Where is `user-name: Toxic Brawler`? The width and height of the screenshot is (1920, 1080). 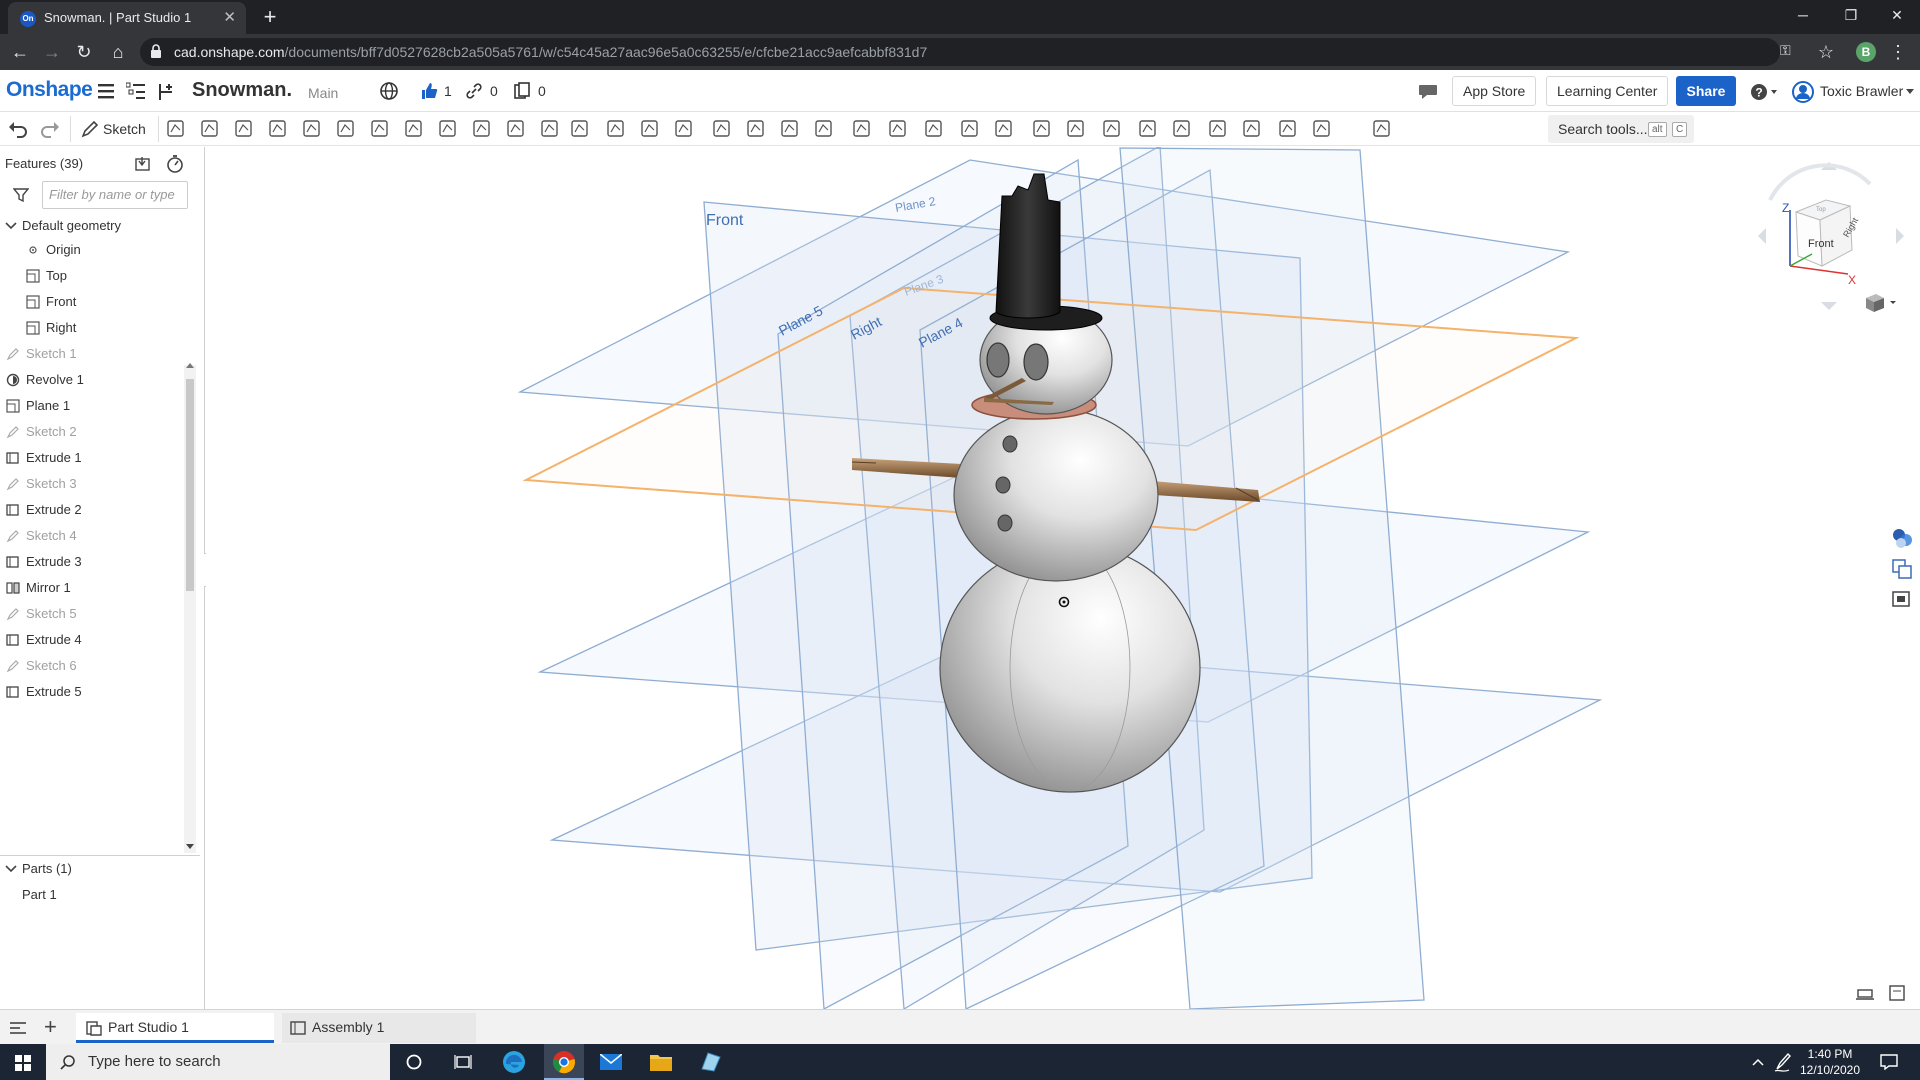 user-name: Toxic Brawler is located at coordinates (1861, 91).